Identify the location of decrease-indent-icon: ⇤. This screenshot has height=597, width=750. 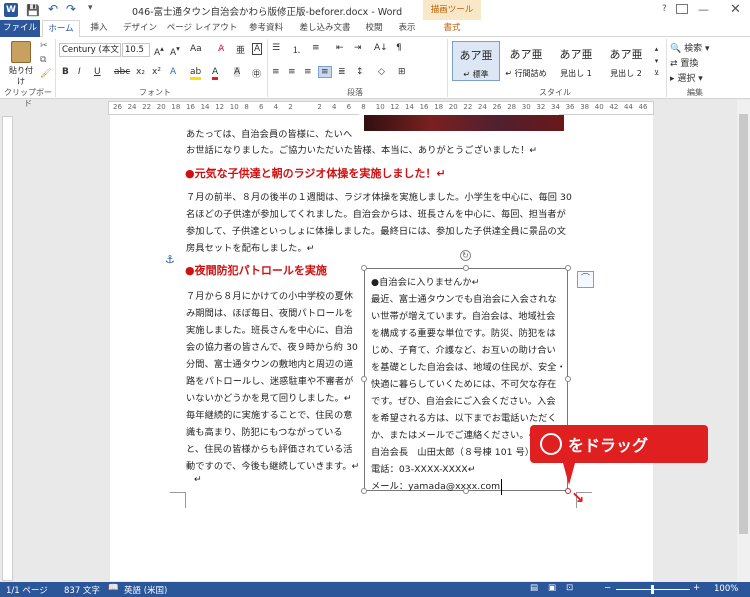
(340, 48).